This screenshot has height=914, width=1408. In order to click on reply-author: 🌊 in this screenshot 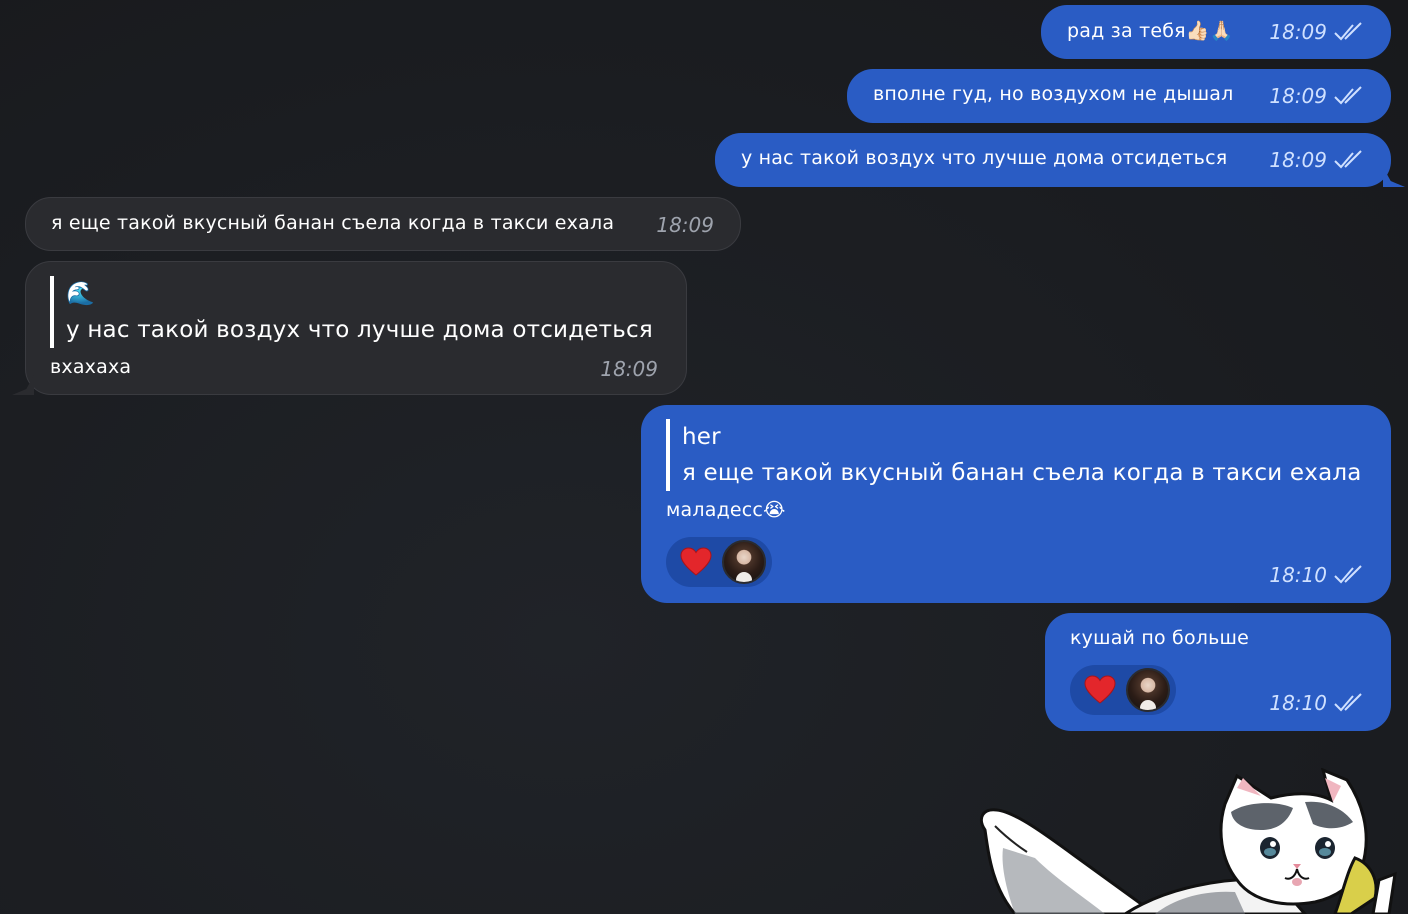, I will do `click(80, 294)`.